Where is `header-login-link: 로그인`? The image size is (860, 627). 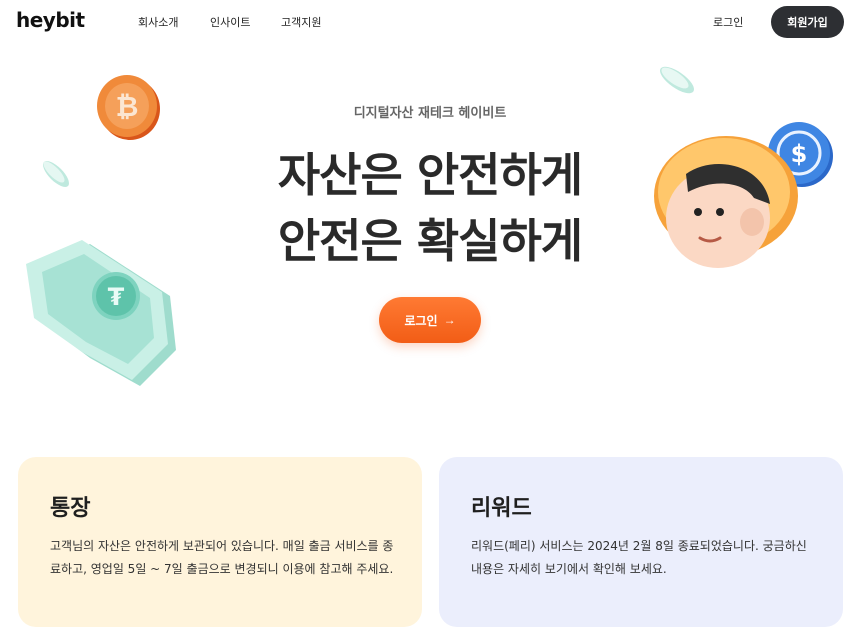 header-login-link: 로그인 is located at coordinates (728, 22).